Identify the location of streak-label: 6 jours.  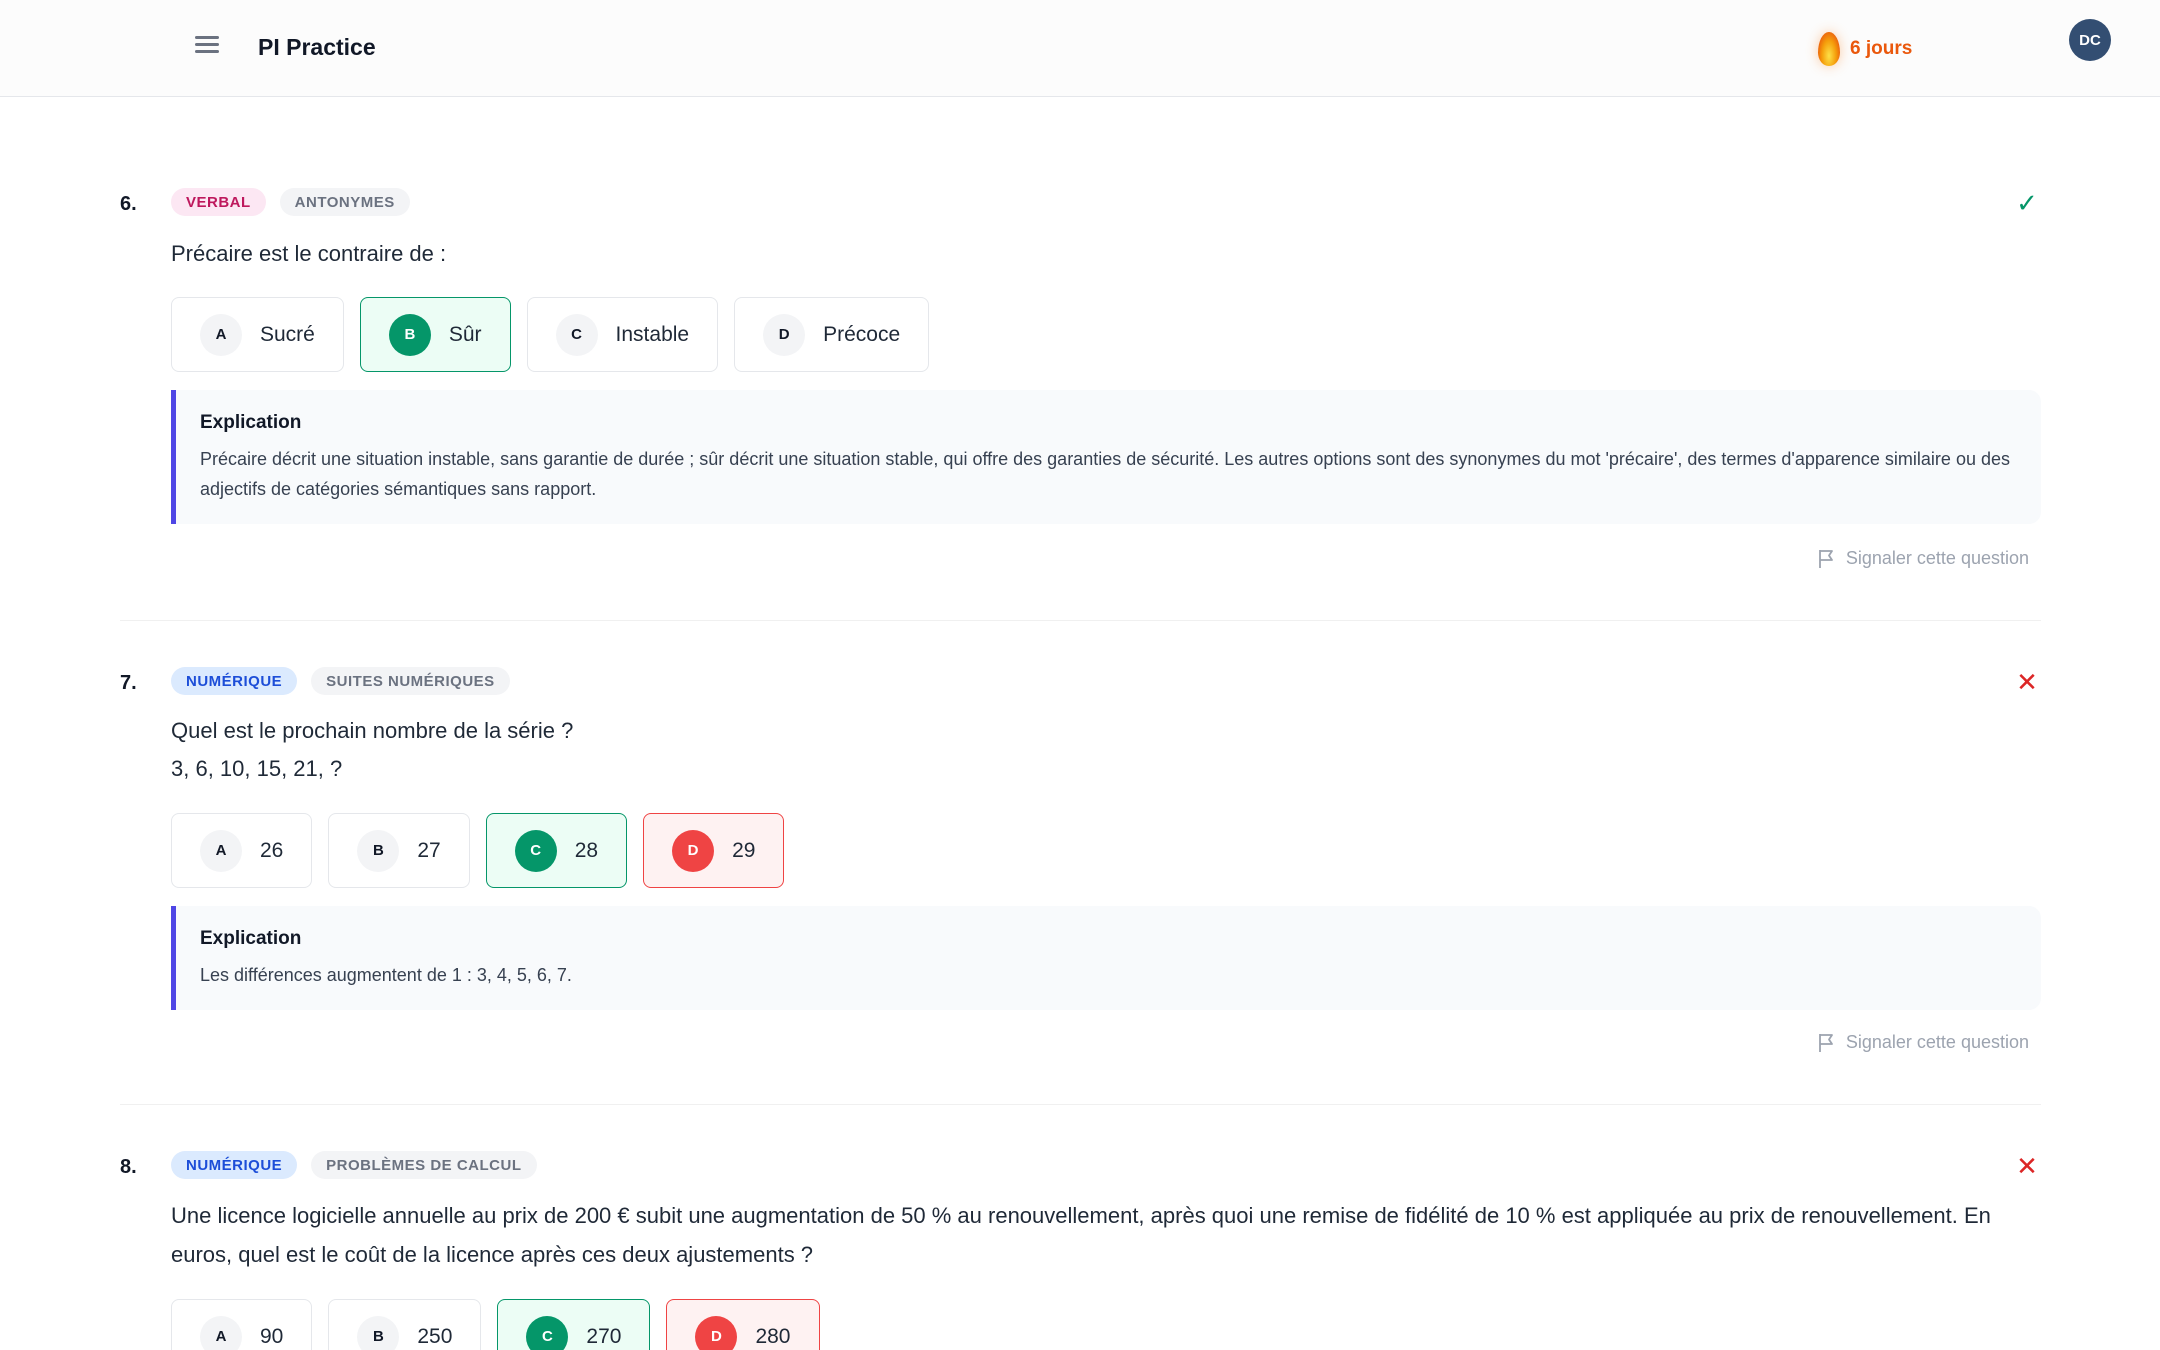
(1881, 48).